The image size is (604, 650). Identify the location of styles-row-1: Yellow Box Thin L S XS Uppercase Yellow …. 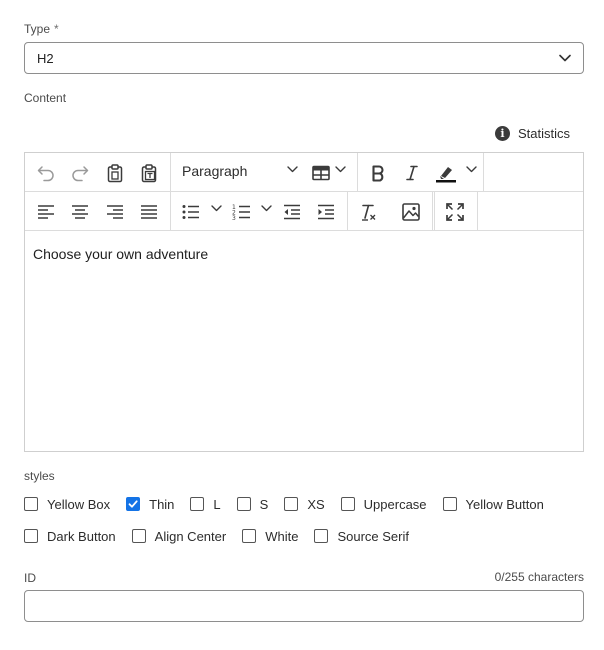
(292, 504).